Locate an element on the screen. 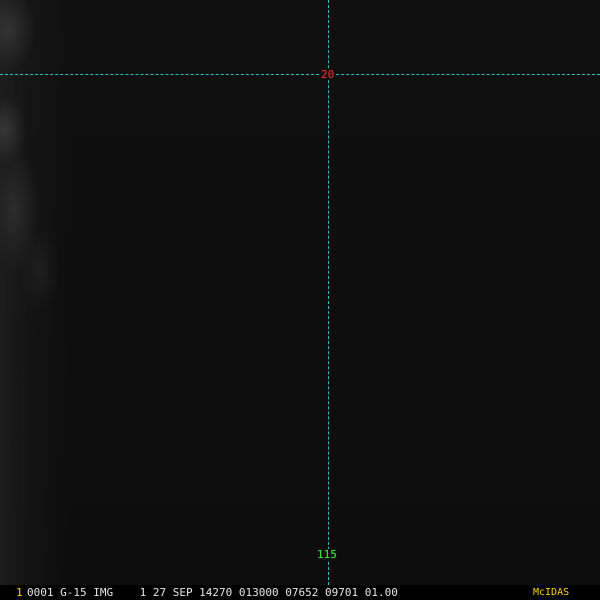 Image resolution: width=600 pixels, height=600 pixels. latitude-label: 20 is located at coordinates (328, 74).